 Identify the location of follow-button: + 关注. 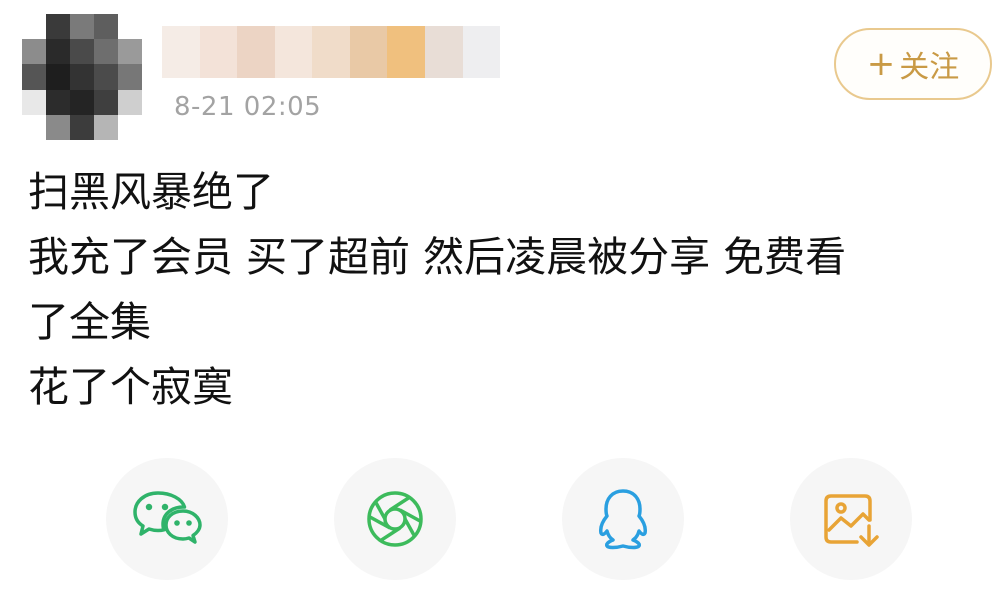
(913, 64).